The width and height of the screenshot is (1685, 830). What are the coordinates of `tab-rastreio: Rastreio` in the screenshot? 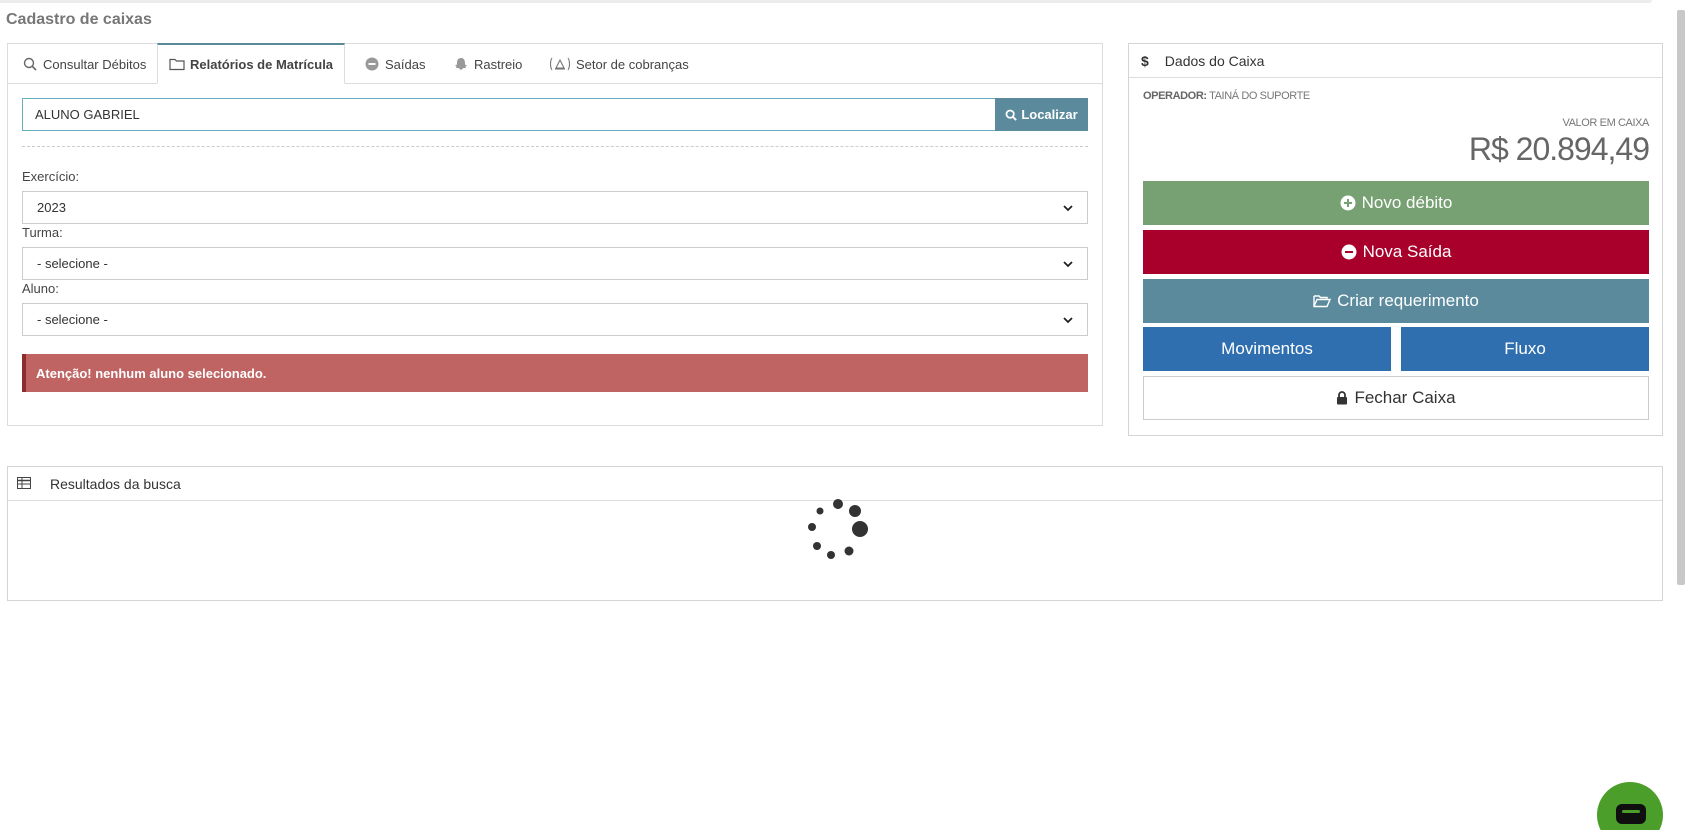 It's located at (487, 64).